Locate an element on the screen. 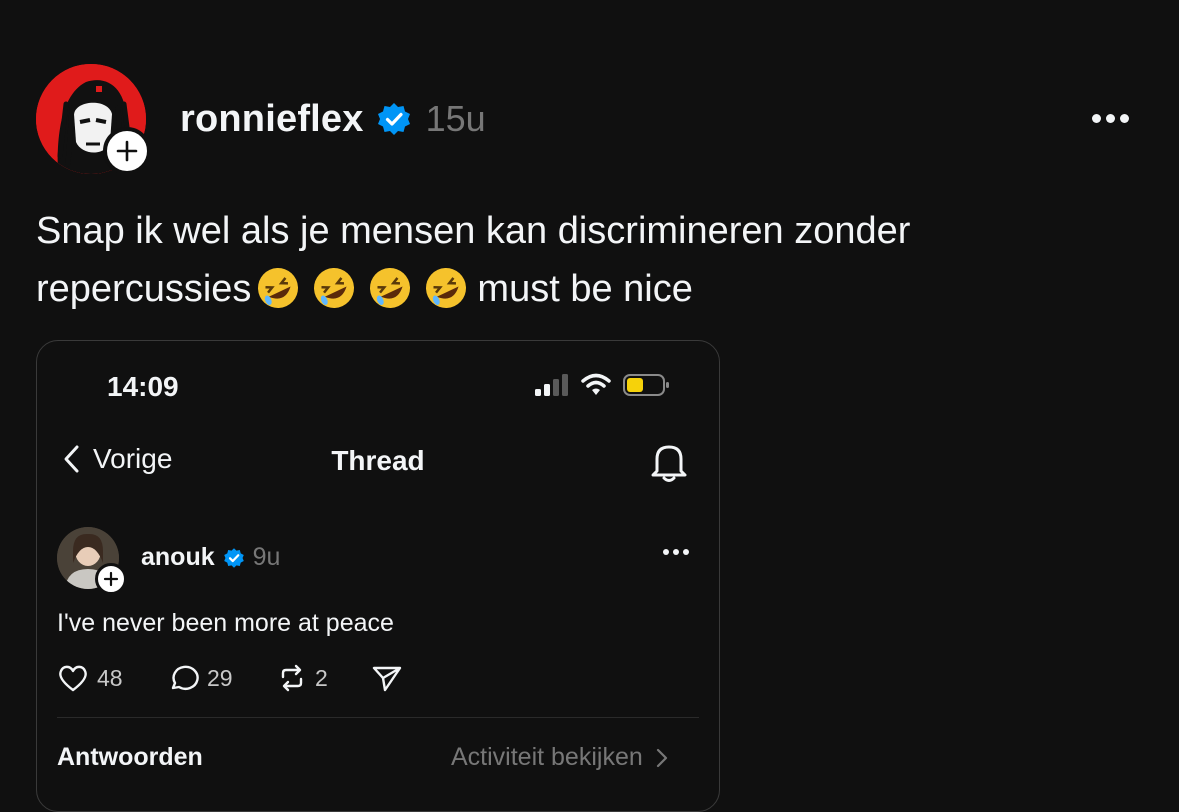  send-icon is located at coordinates (387, 679).